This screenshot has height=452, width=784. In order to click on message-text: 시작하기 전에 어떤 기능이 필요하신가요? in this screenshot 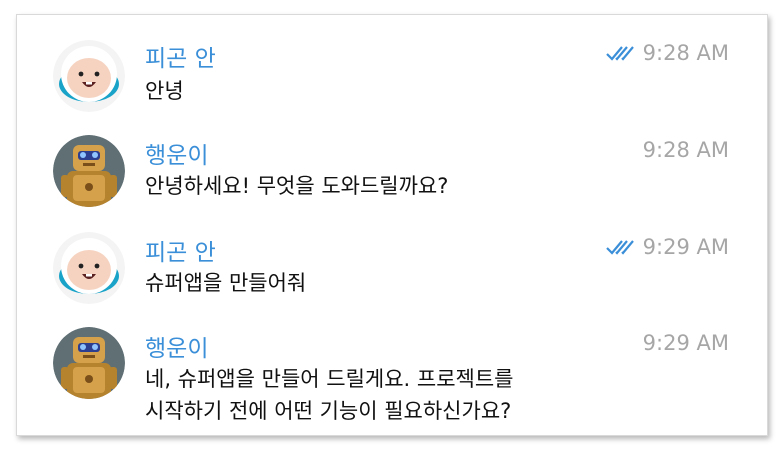, I will do `click(328, 411)`.